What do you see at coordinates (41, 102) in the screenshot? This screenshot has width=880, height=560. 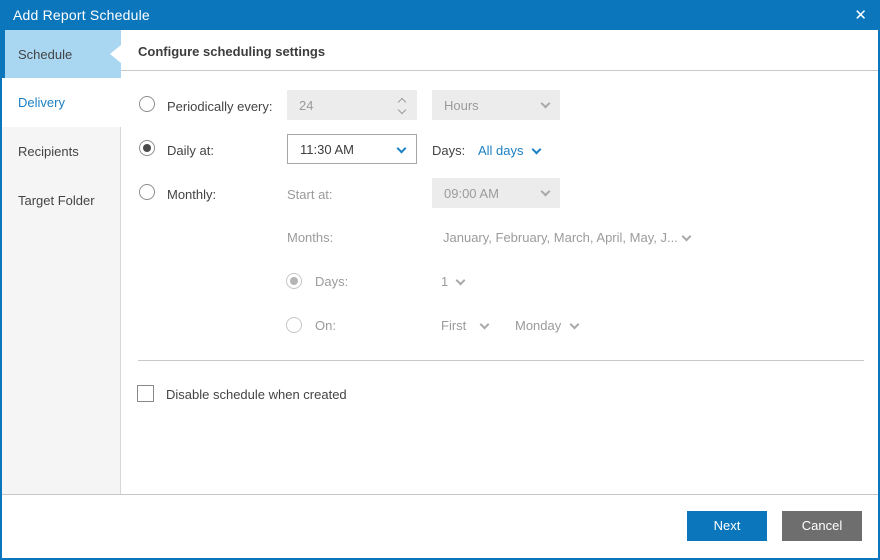 I see `sidebar-item-label: Delivery` at bounding box center [41, 102].